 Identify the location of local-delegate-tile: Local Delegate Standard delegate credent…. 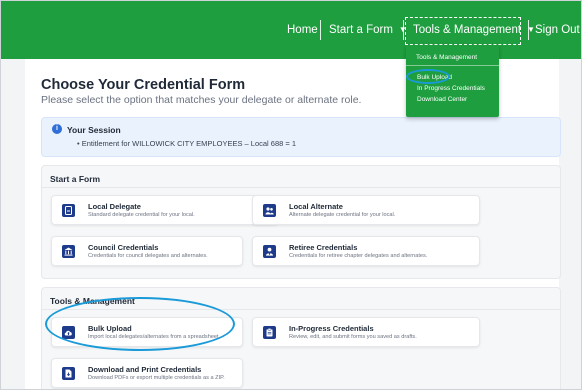
(165, 210).